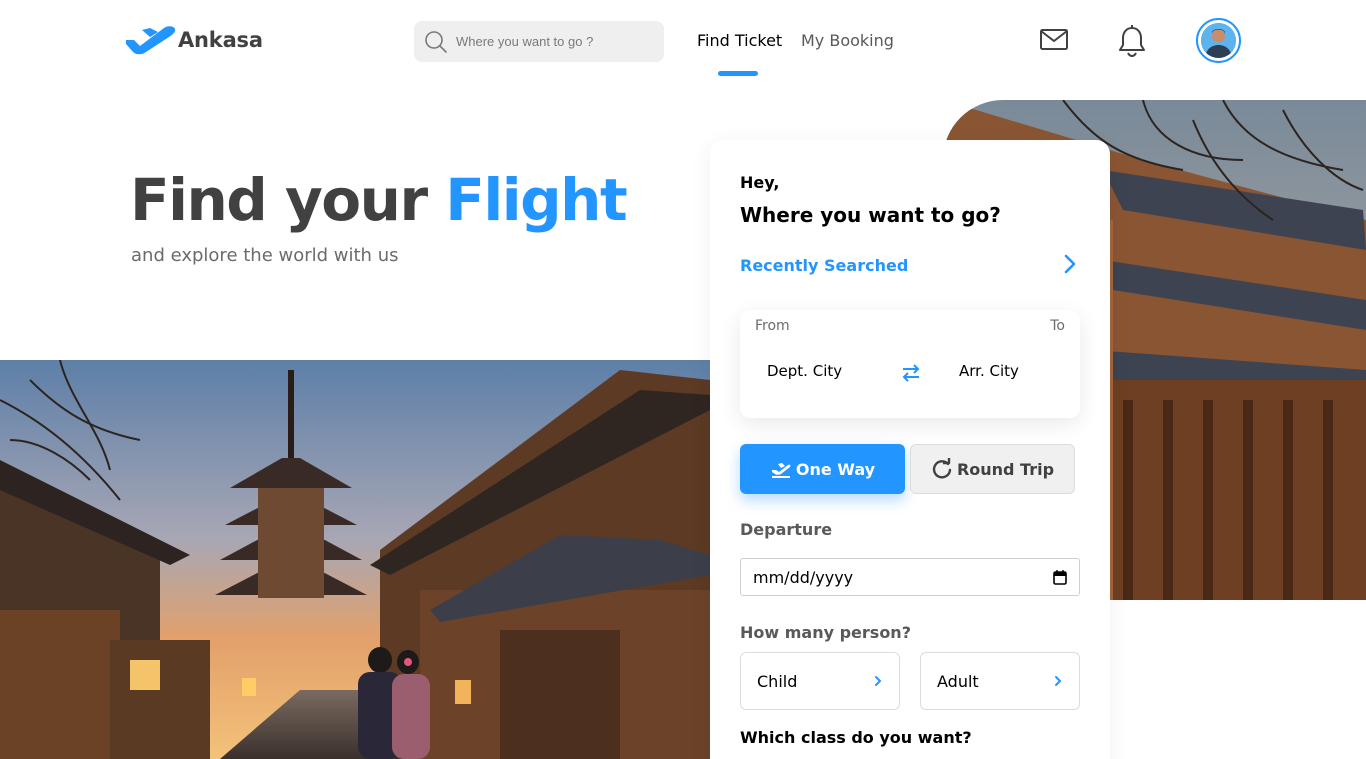 Image resolution: width=1366 pixels, height=759 pixels. Describe the element at coordinates (910, 577) in the screenshot. I see `departure-date-input: mm/dd/yyyy` at that location.